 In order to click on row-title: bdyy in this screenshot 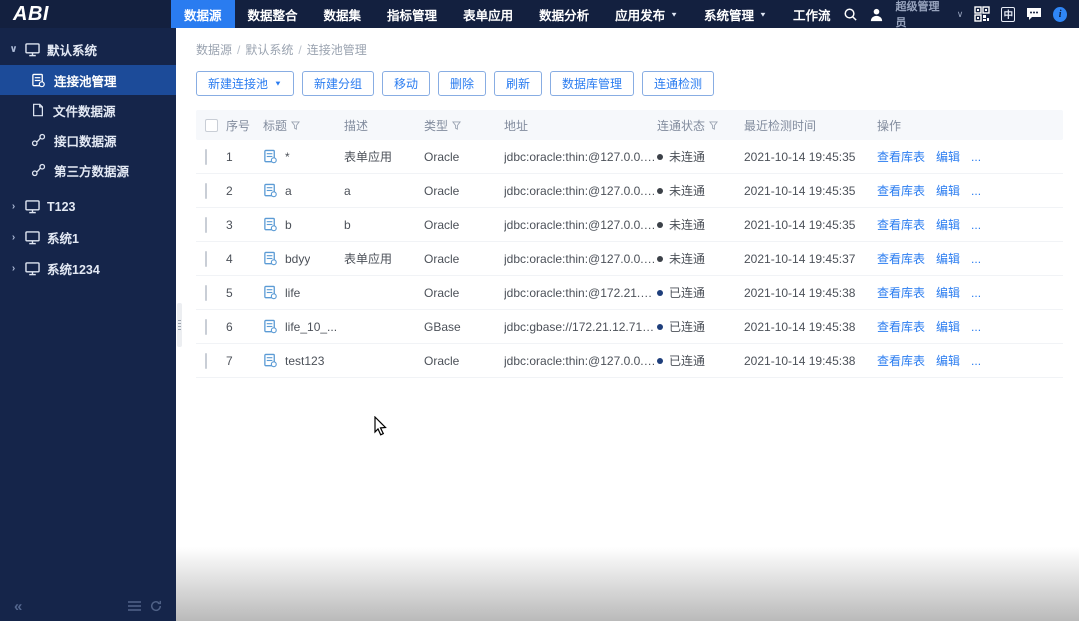, I will do `click(297, 259)`.